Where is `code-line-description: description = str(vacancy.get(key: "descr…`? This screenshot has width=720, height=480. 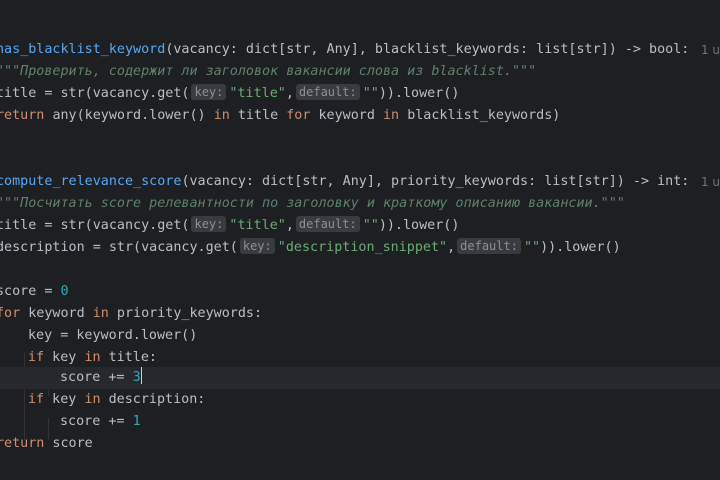 code-line-description: description = str(vacancy.get(key: "descr… is located at coordinates (310, 248).